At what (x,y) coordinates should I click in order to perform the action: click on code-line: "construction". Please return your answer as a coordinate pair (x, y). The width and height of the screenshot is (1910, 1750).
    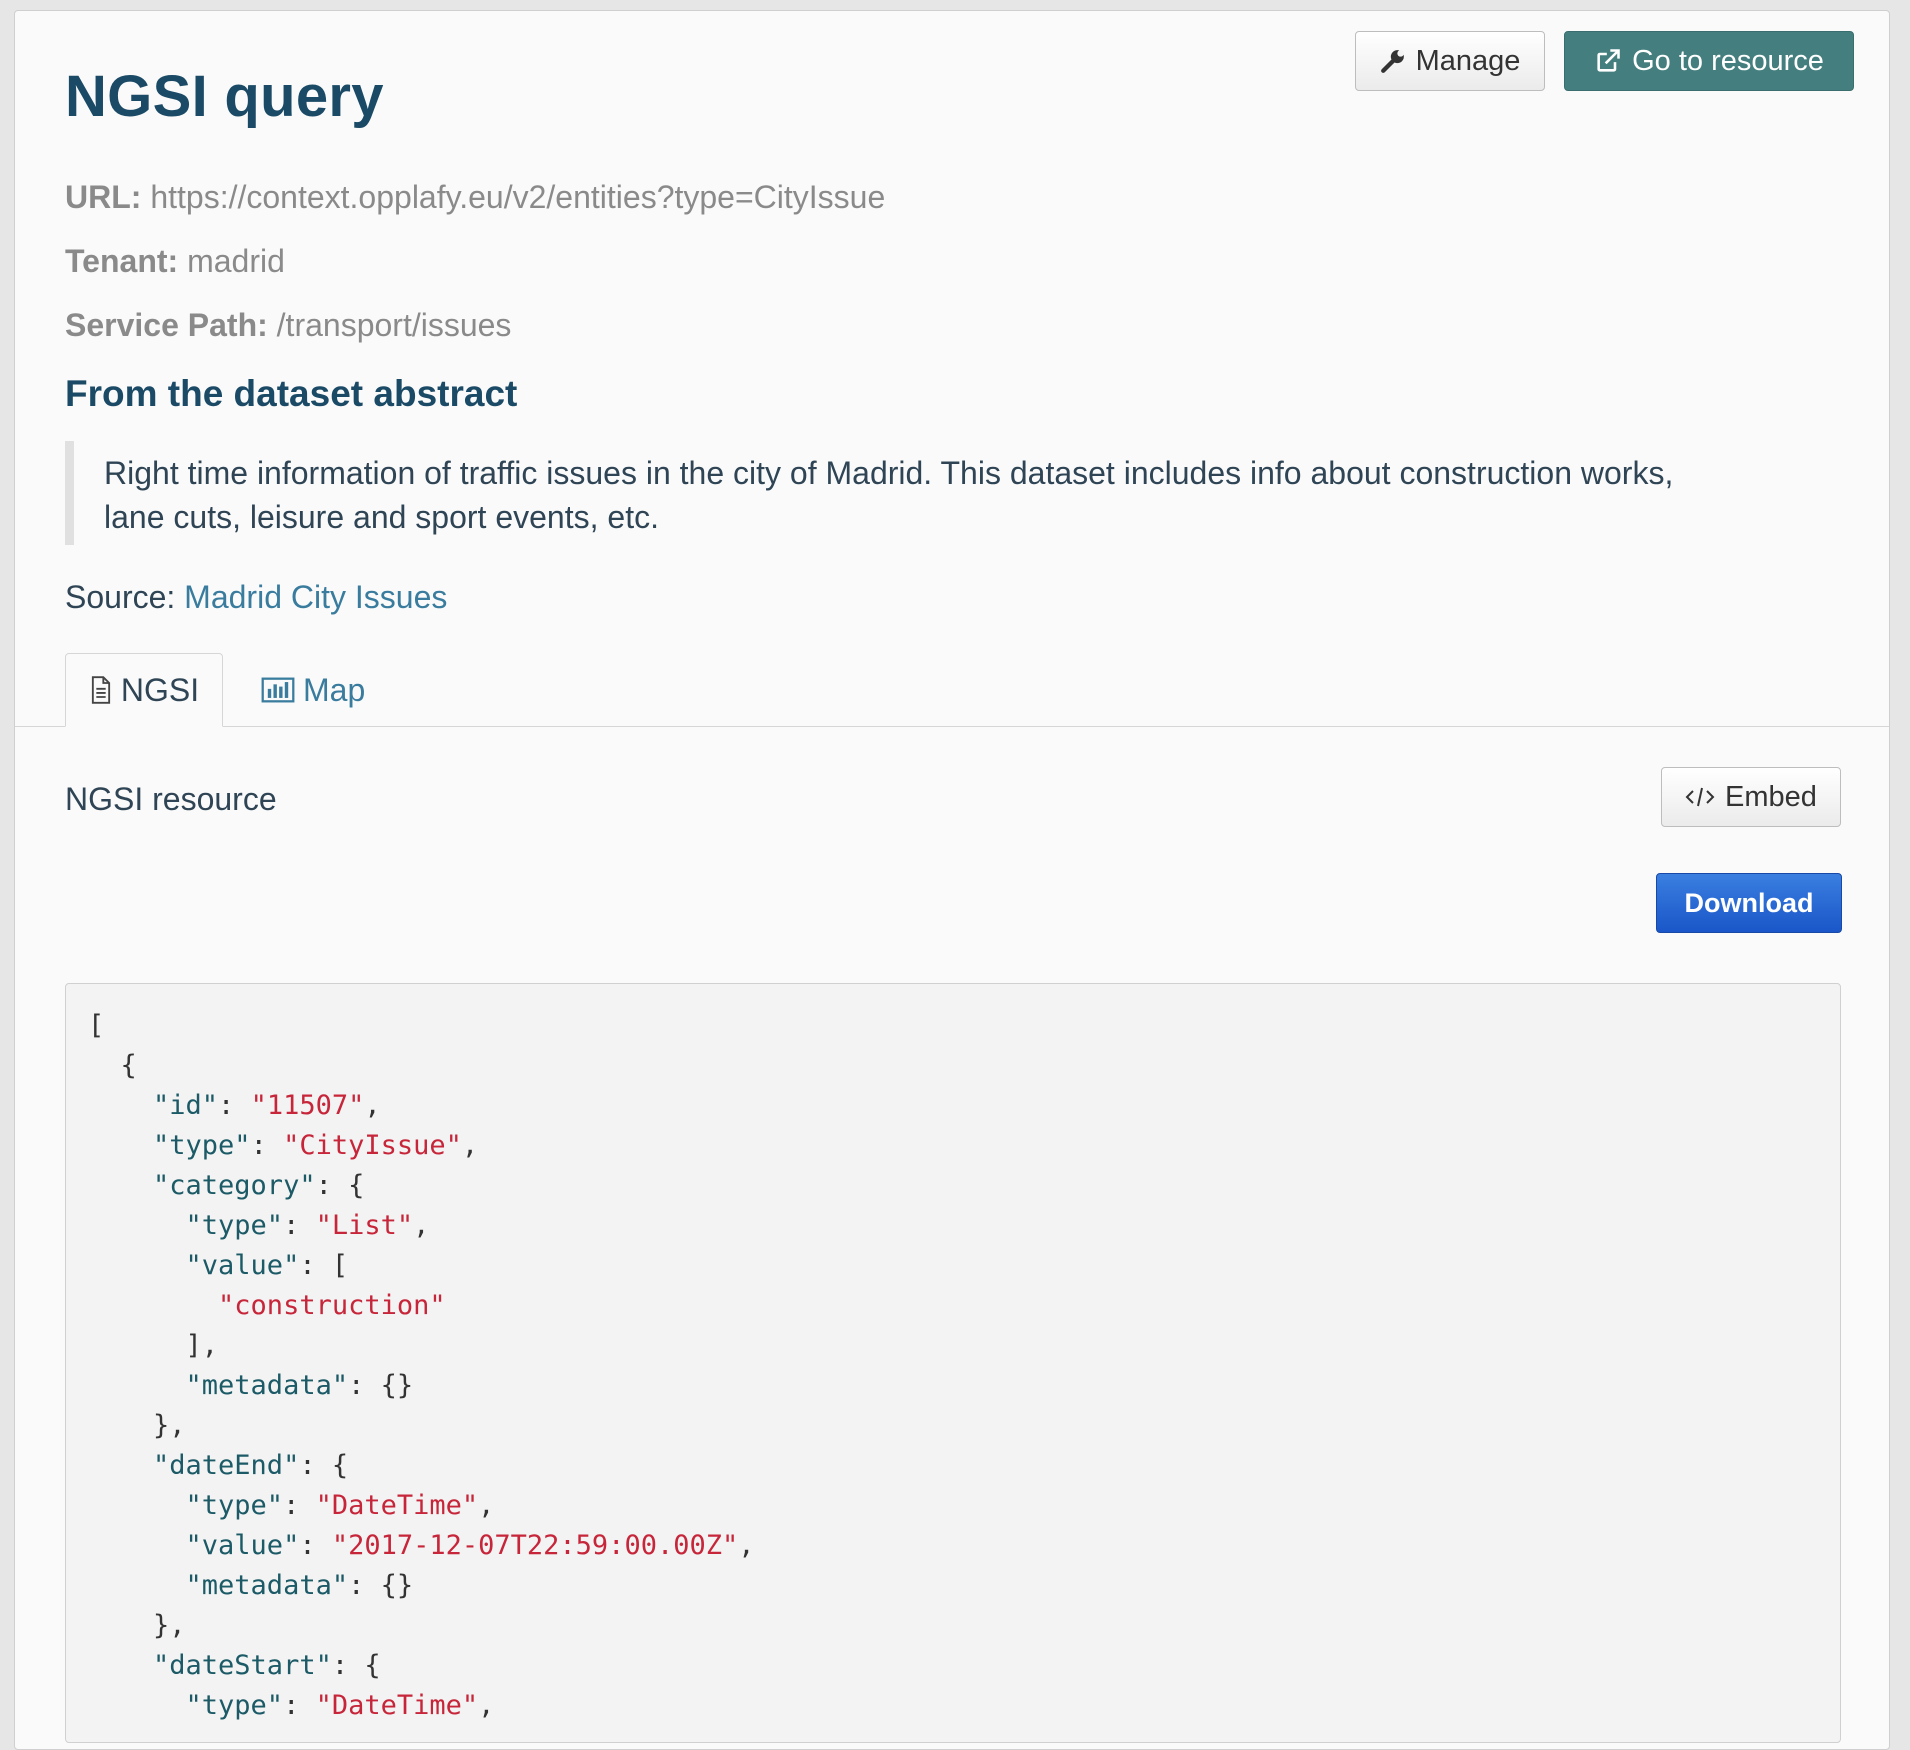
    Looking at the image, I should click on (964, 1306).